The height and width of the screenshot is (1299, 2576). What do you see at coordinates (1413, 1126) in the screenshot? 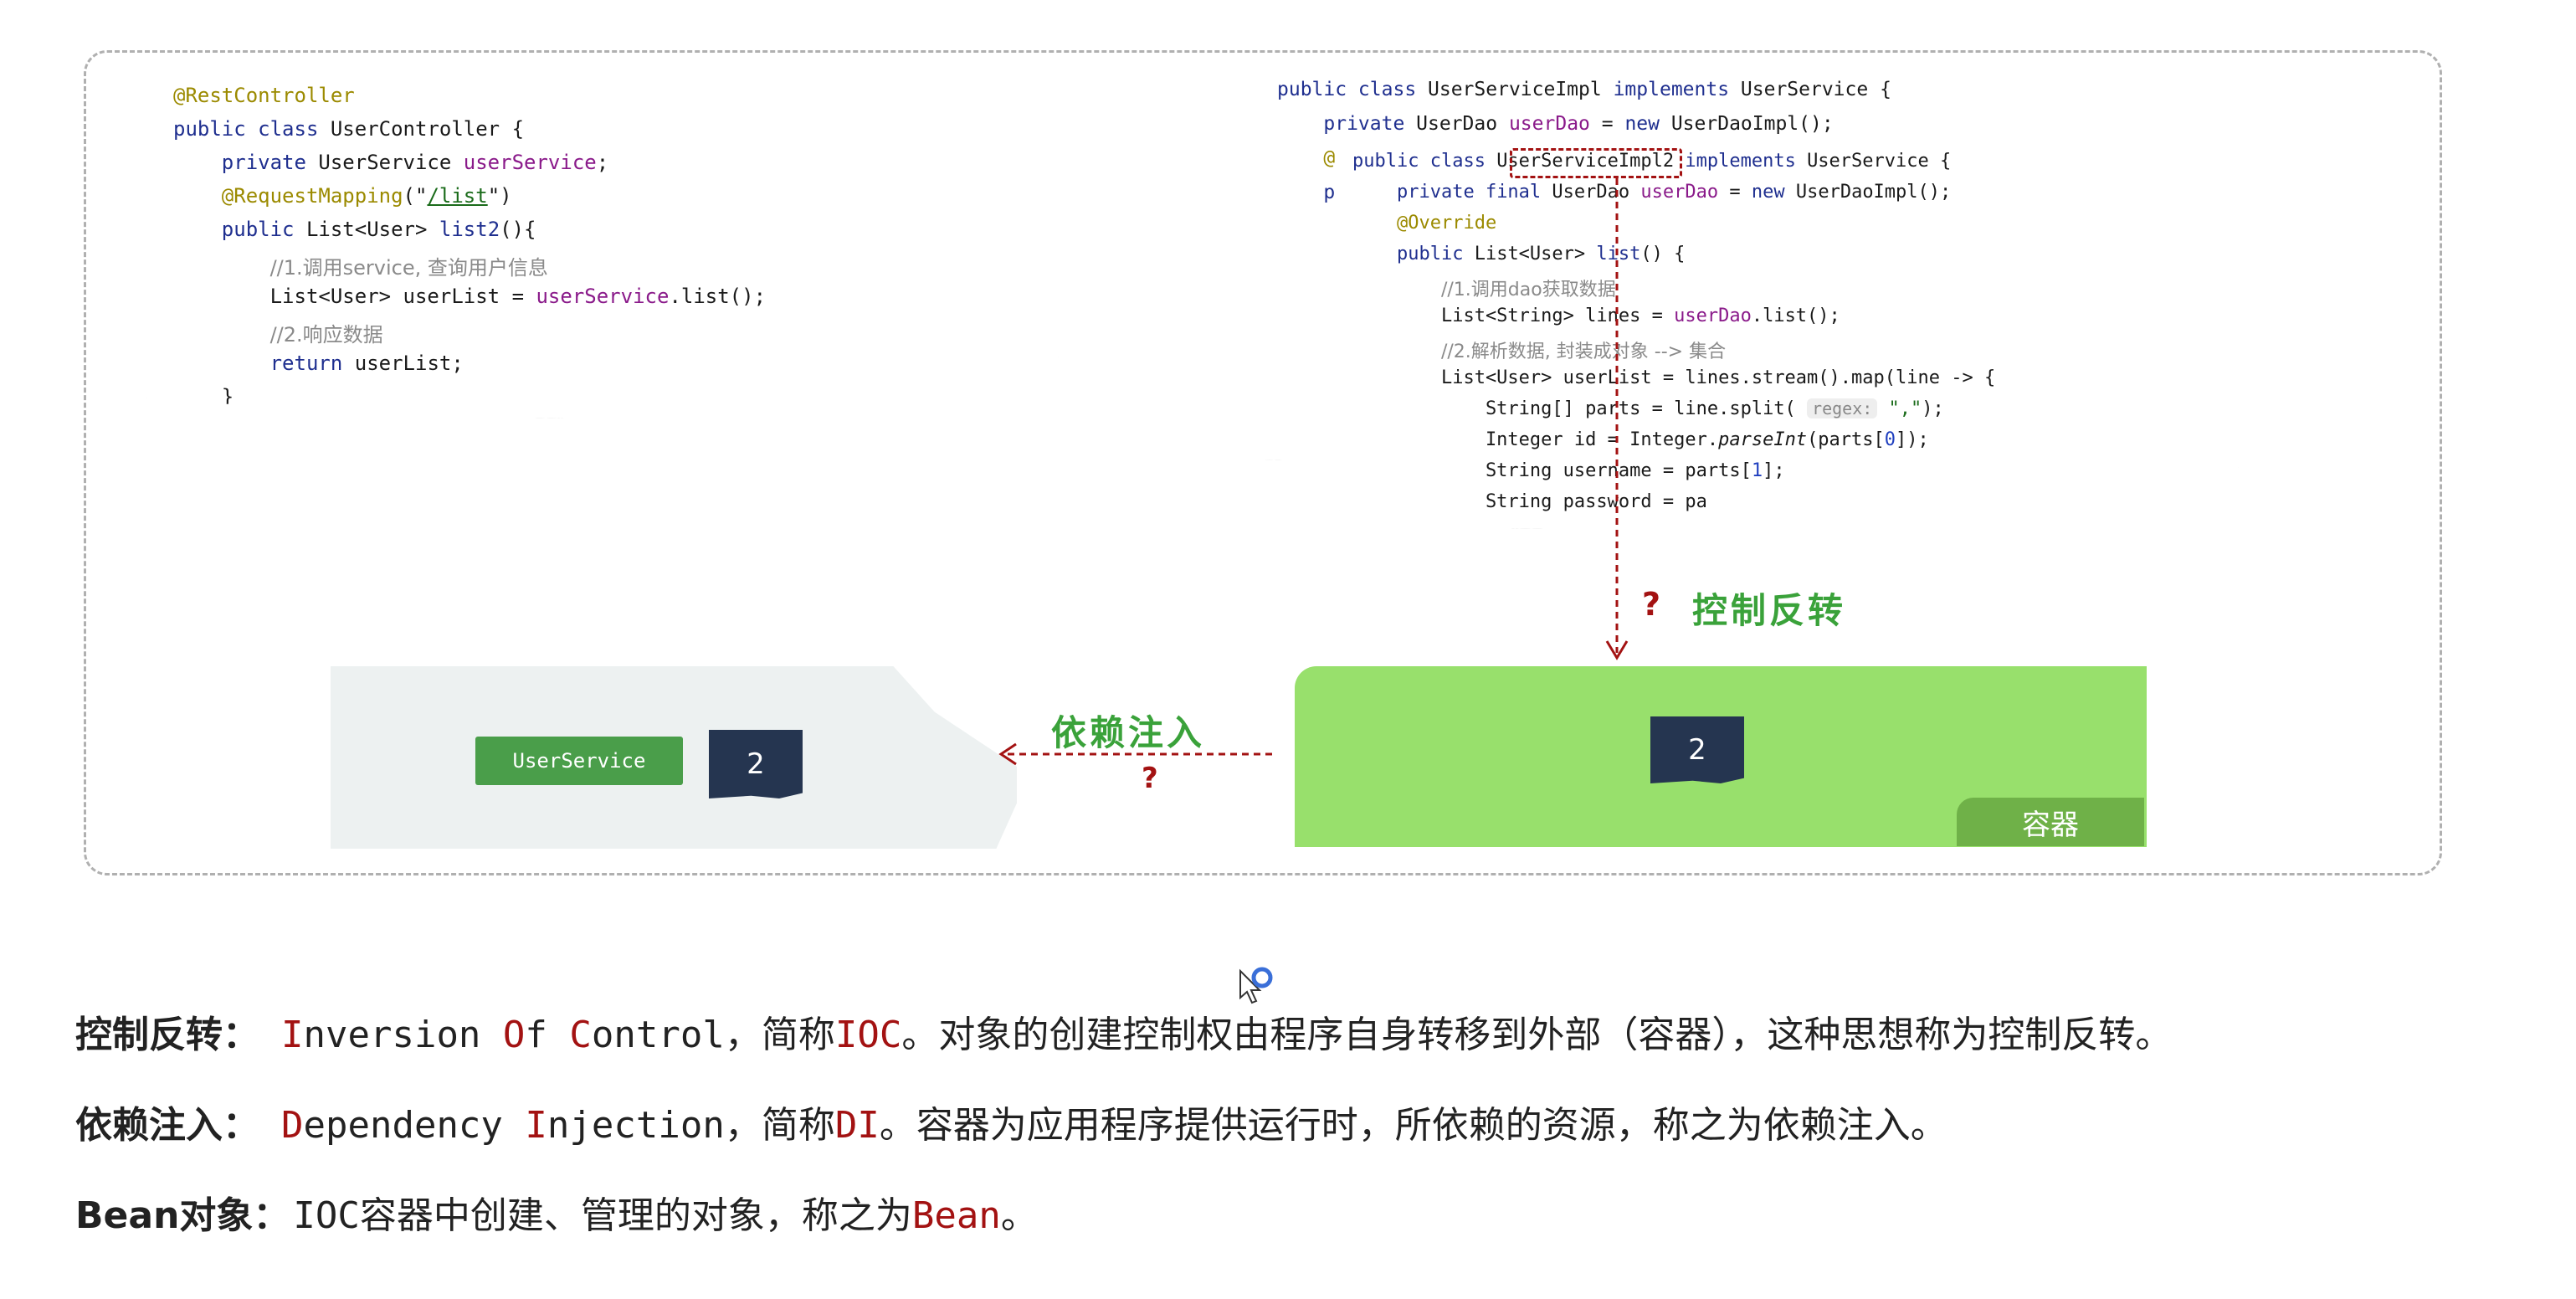
I see `definition-text: 。容器为应用程序提供运行时，所依赖的资源，称之为依赖注入。` at bounding box center [1413, 1126].